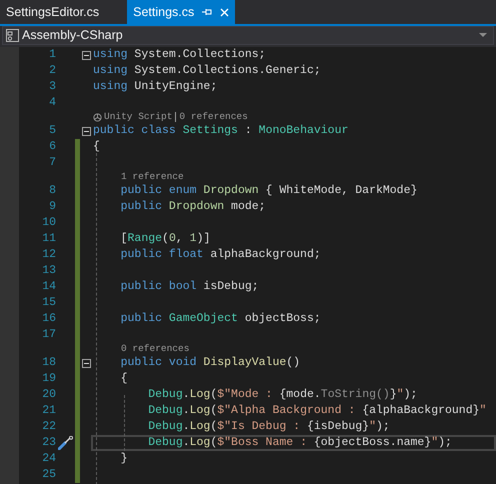 This screenshot has width=496, height=484. I want to click on unity-icon, so click(97, 117).